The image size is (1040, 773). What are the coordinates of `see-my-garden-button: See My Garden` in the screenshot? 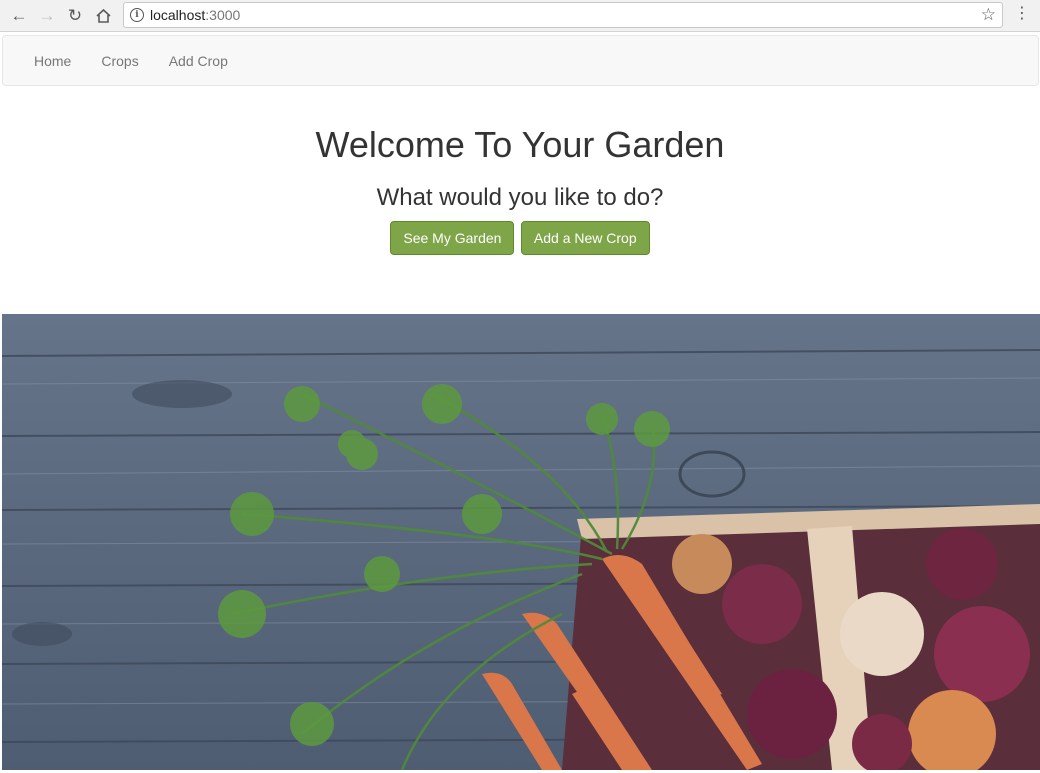 It's located at (452, 238).